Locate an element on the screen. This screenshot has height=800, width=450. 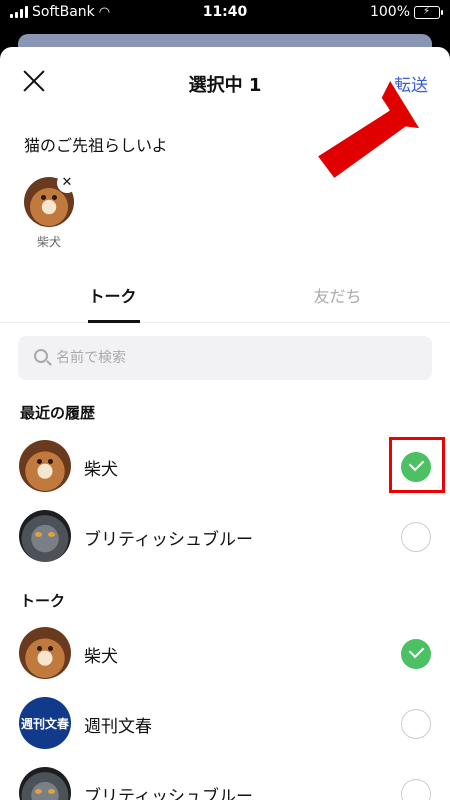
tab-active-indicator is located at coordinates (114, 321).